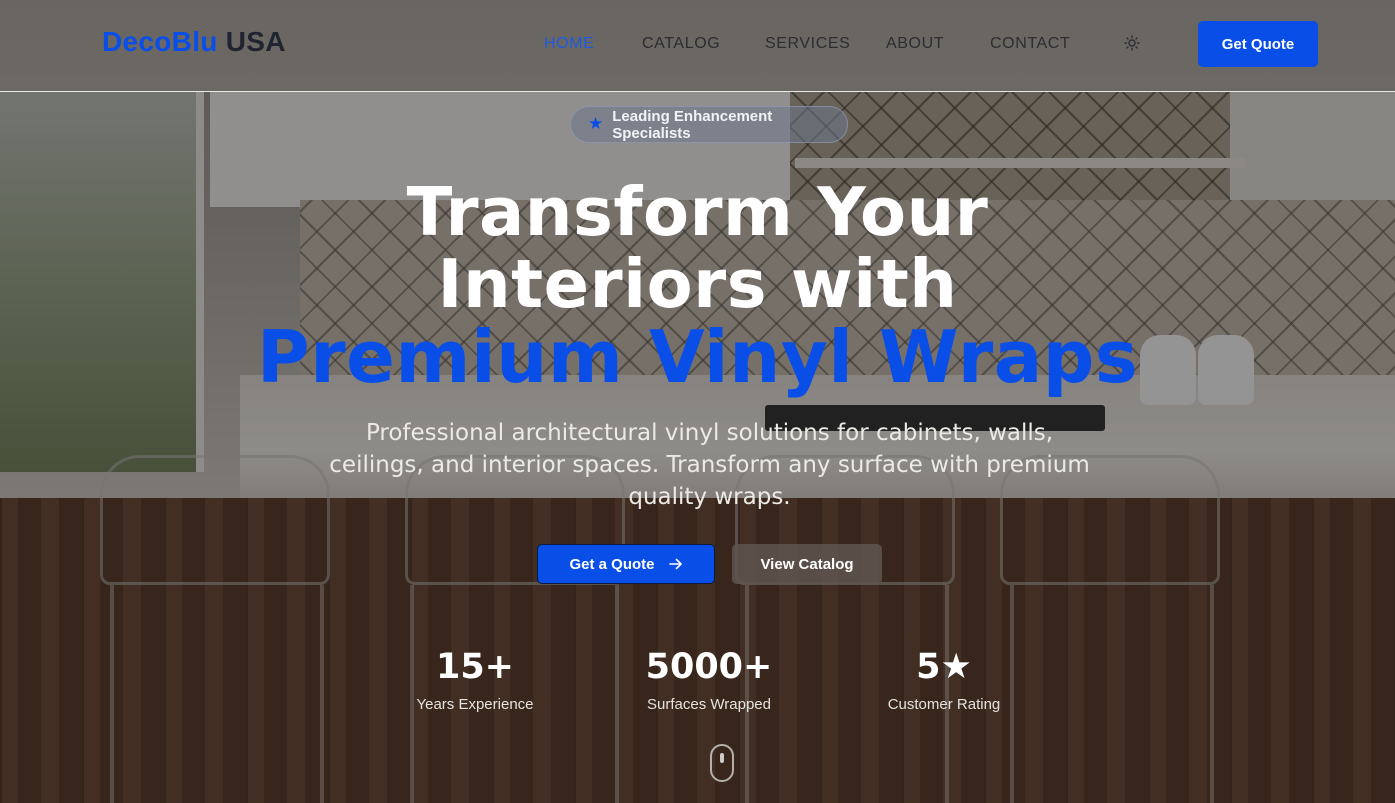  What do you see at coordinates (722, 763) in the screenshot?
I see `mouse-scroll-icon` at bounding box center [722, 763].